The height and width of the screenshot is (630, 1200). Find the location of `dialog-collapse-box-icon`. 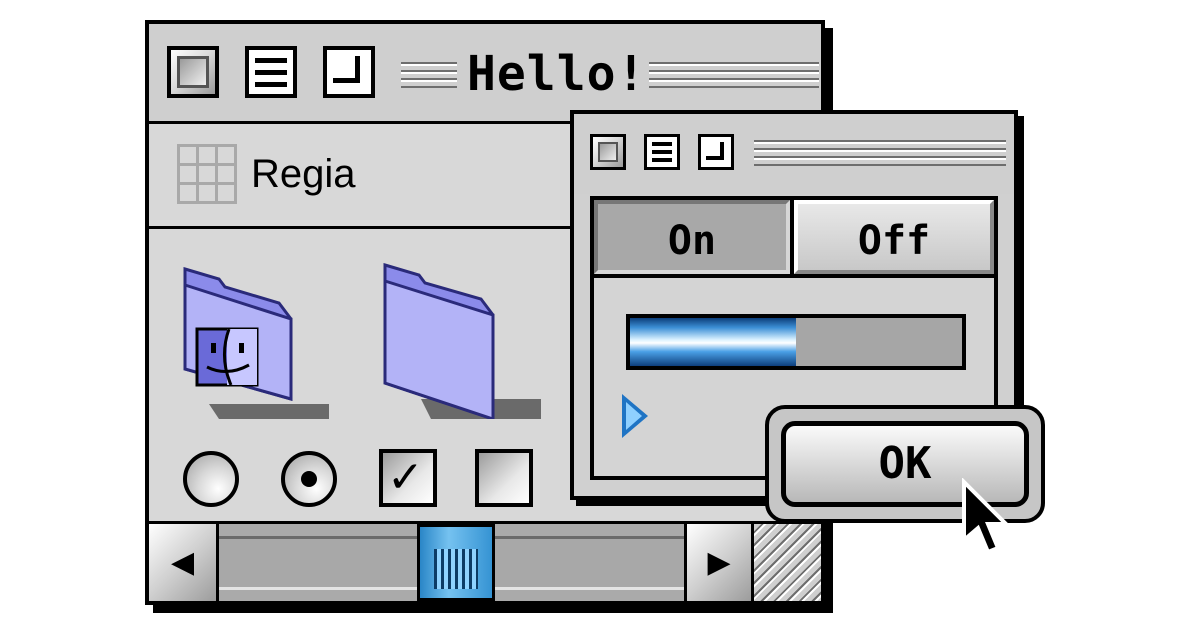

dialog-collapse-box-icon is located at coordinates (662, 152).